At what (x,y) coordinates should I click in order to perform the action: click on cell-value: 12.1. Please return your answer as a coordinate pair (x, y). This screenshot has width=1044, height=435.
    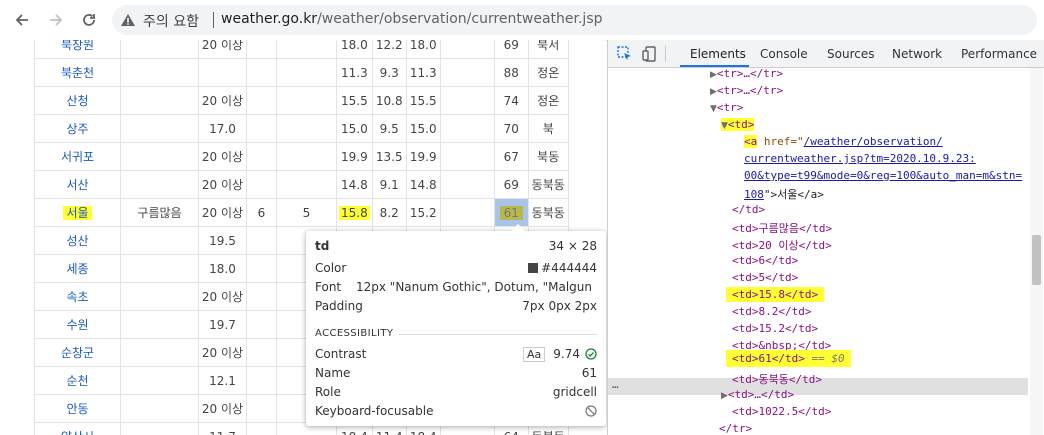
    Looking at the image, I should click on (222, 380).